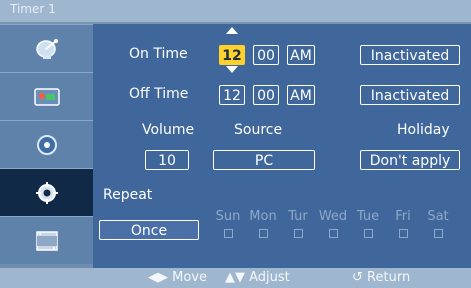 This screenshot has height=288, width=471. What do you see at coordinates (266, 55) in the screenshot?
I see `on-time-minute-field: 00` at bounding box center [266, 55].